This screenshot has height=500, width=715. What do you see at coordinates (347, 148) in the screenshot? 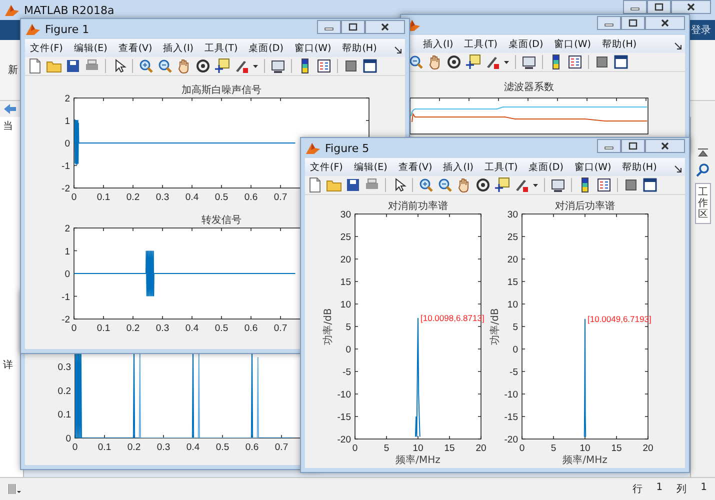
I see `window-title: Figure 5` at bounding box center [347, 148].